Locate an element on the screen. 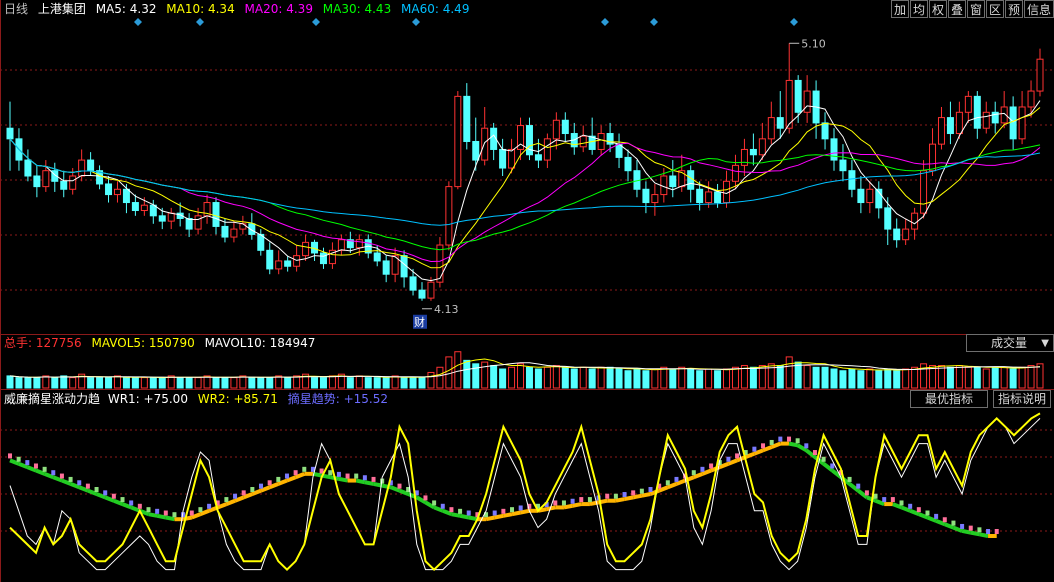 The width and height of the screenshot is (1054, 582). trend-label: 摘星趋势: +15.52 is located at coordinates (337, 399).